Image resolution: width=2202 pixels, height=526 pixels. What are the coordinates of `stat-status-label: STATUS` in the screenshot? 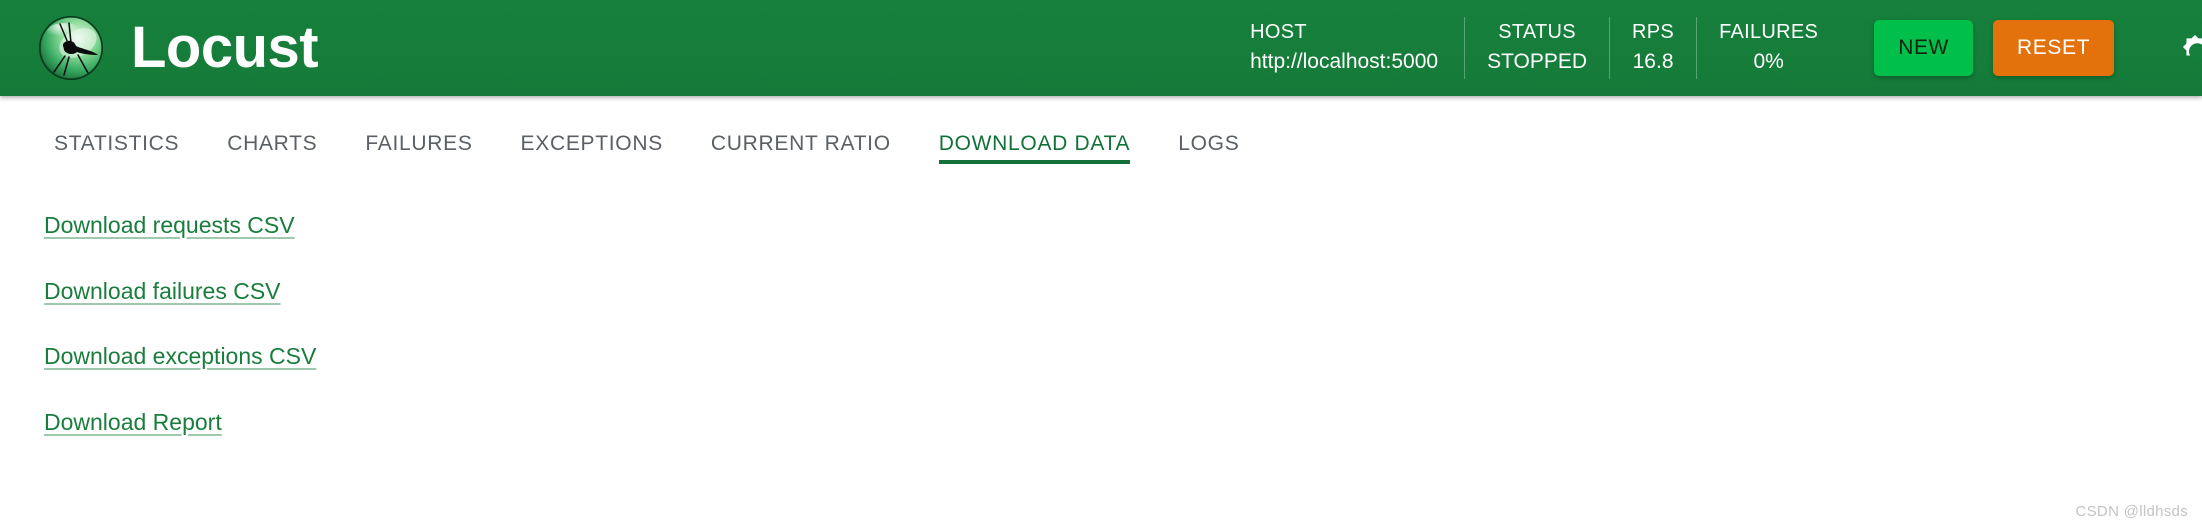 It's located at (1537, 32).